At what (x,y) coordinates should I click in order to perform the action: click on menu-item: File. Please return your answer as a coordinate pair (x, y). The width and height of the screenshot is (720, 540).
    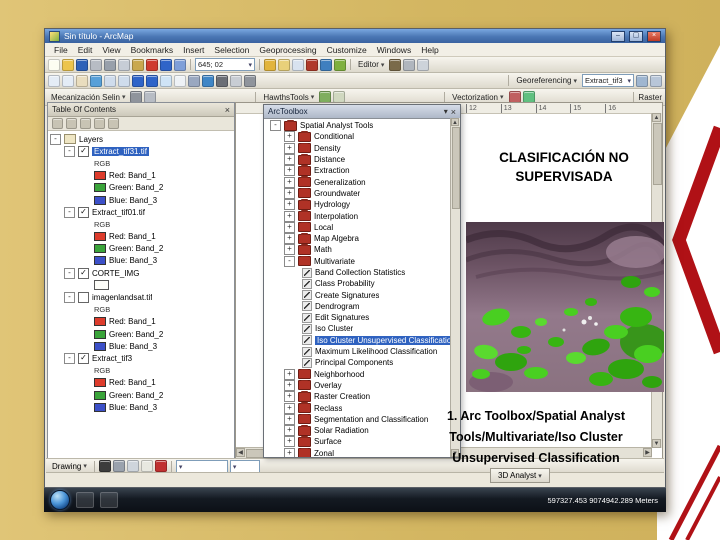
    Looking at the image, I should click on (61, 50).